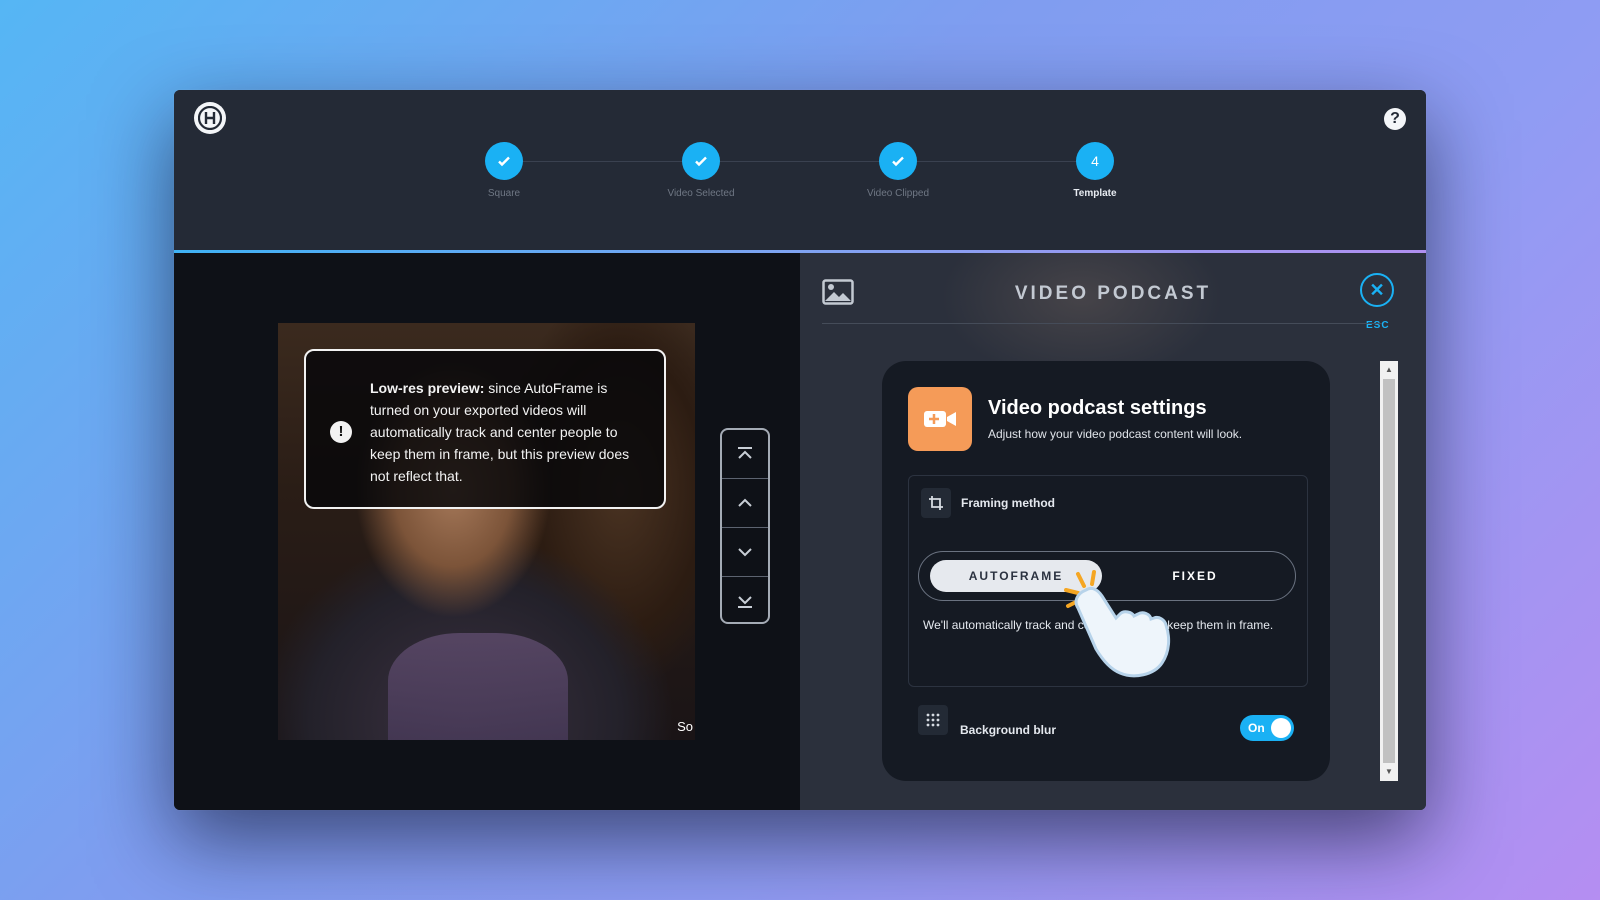 The height and width of the screenshot is (900, 1600). Describe the element at coordinates (1395, 119) in the screenshot. I see `help-icon: ?` at that location.